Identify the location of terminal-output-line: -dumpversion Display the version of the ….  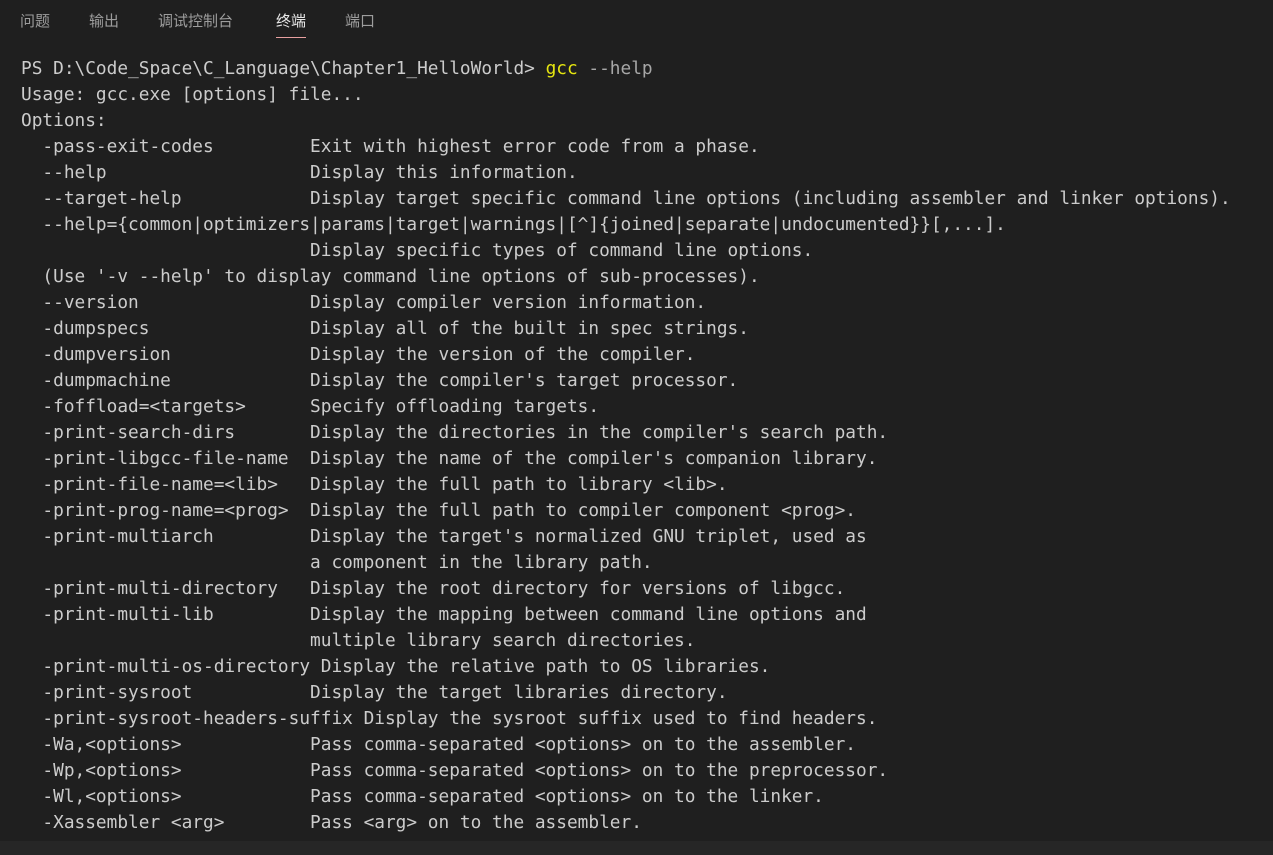
(358, 354).